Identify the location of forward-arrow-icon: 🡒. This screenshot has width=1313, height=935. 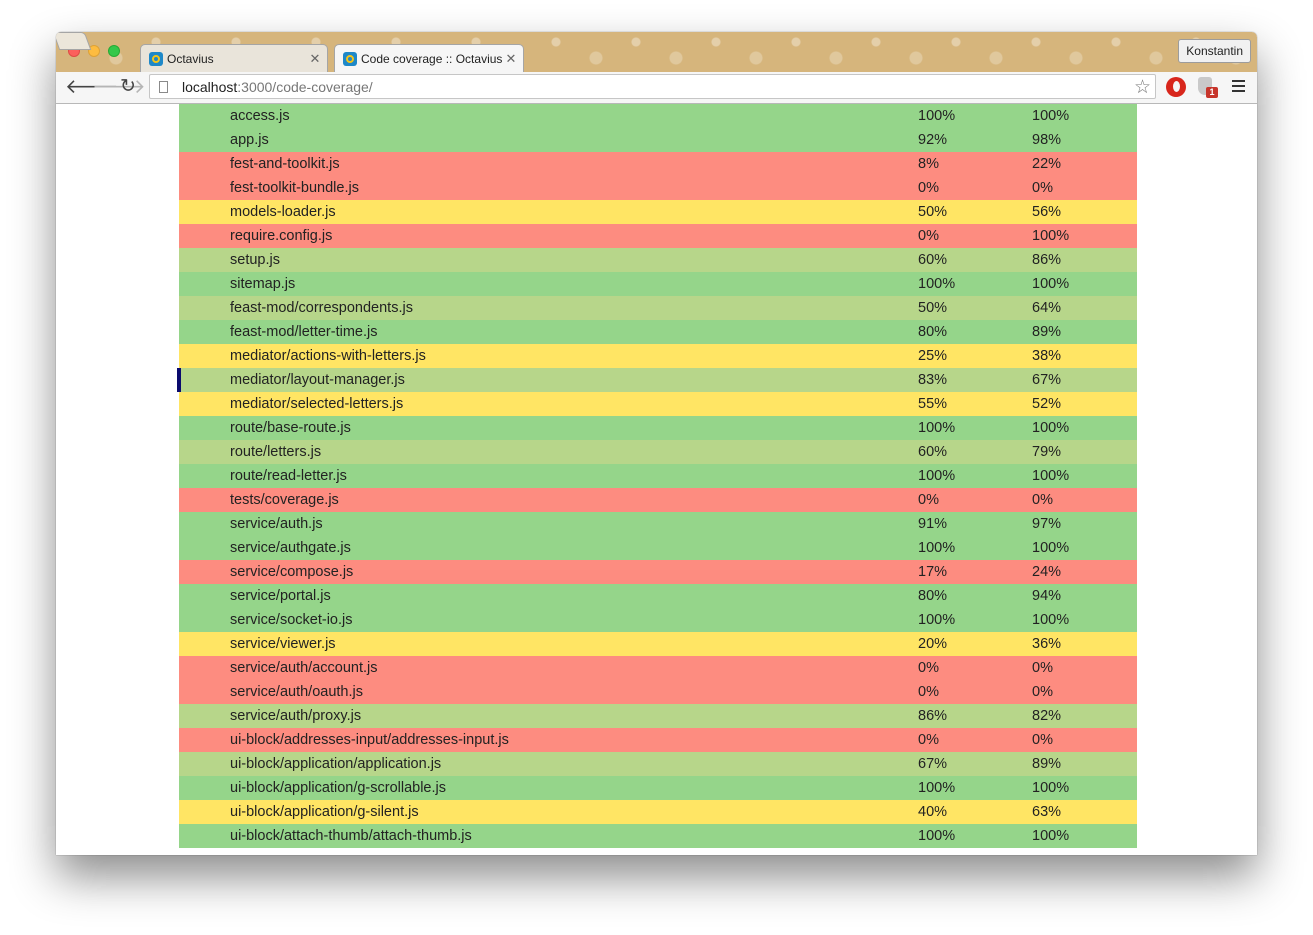
(119, 87).